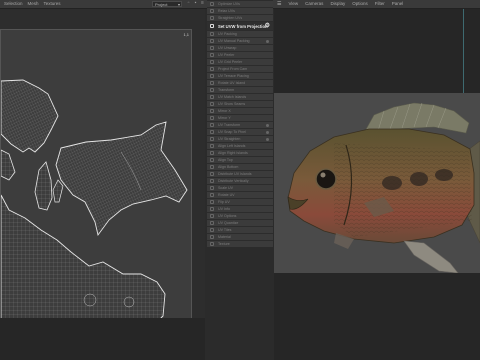  I want to click on tool-item-25: Distribute UV Islands, so click(240, 173).